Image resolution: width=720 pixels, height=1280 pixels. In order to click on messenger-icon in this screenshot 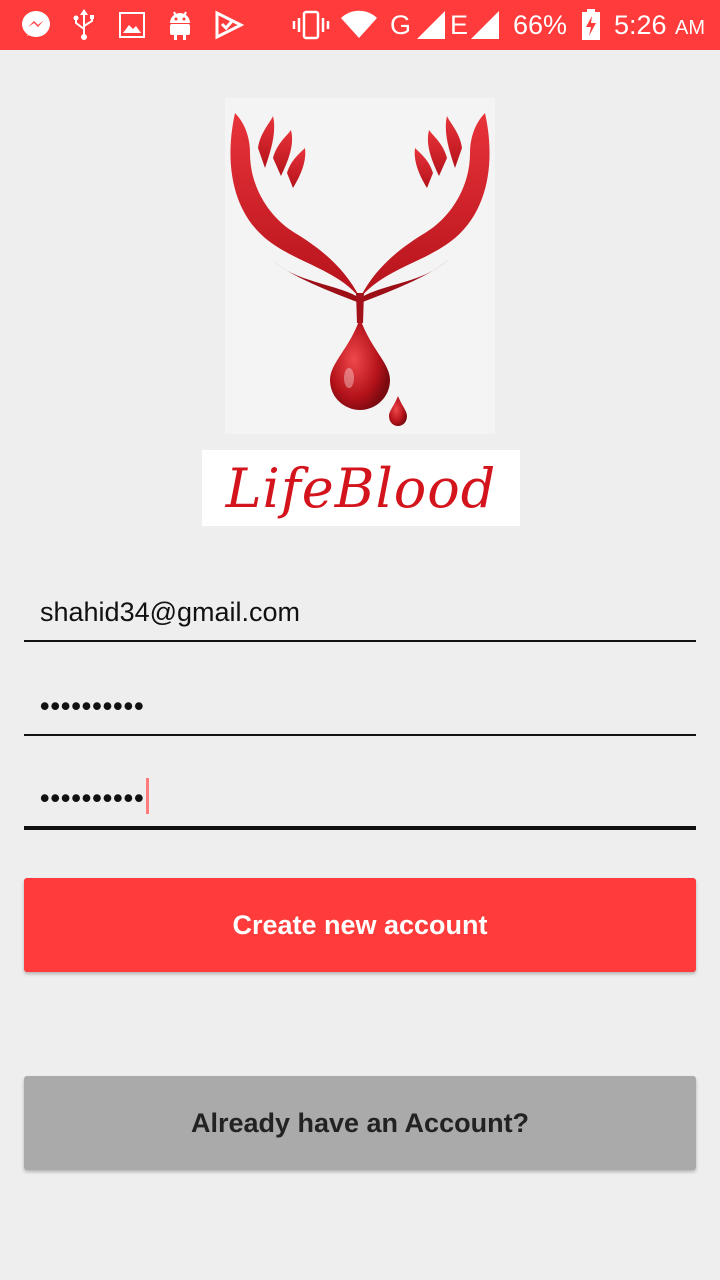, I will do `click(36, 25)`.